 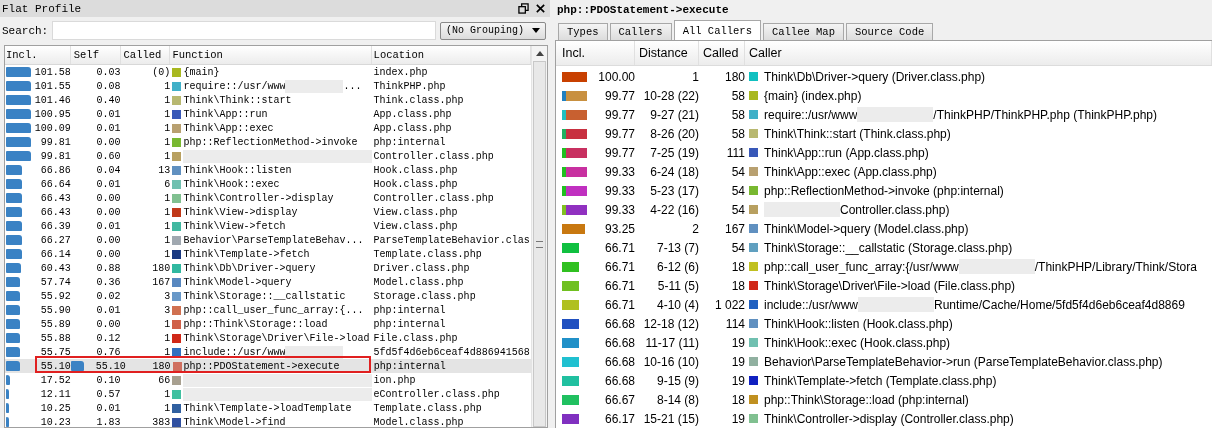 I want to click on column-header: Distance, so click(x=667, y=53).